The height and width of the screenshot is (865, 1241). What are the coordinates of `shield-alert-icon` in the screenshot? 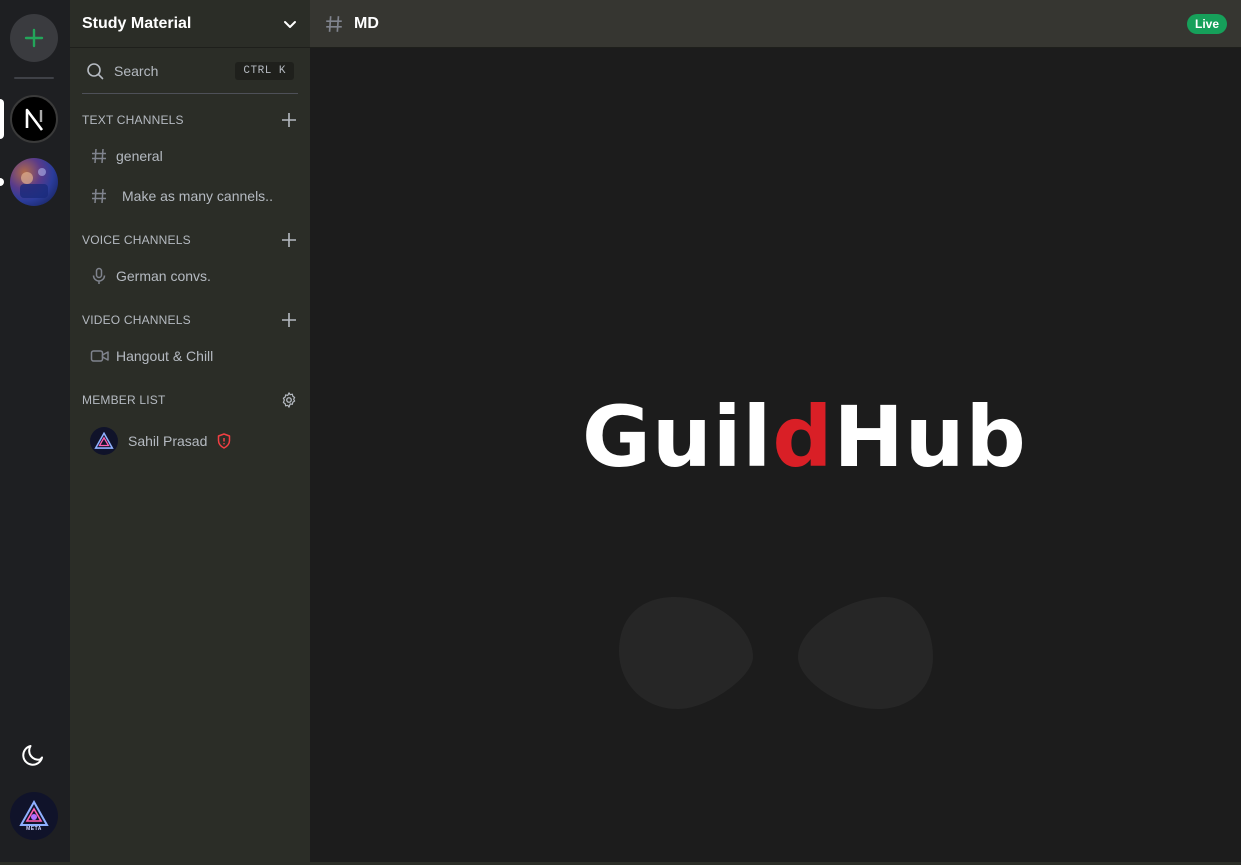 It's located at (224, 441).